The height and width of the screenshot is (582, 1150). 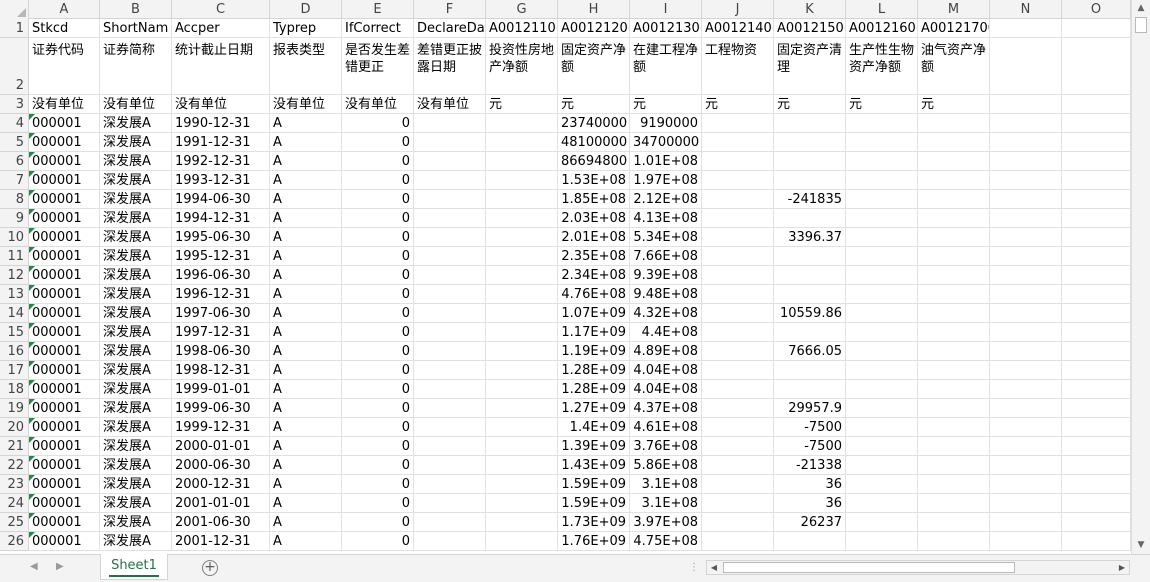 What do you see at coordinates (378, 522) in the screenshot?
I see `cell-e25: 0` at bounding box center [378, 522].